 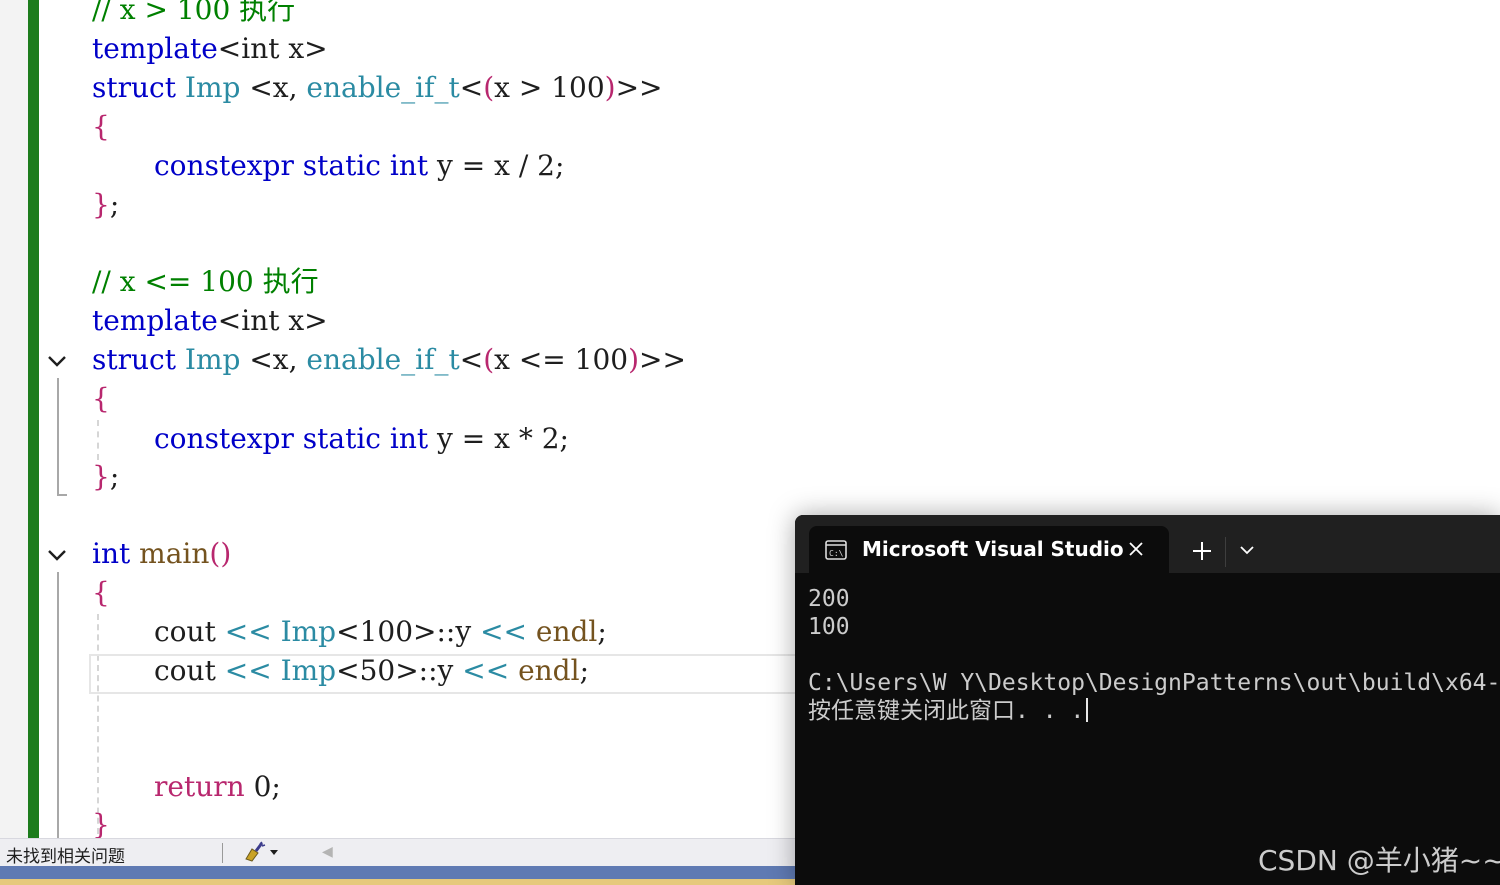 What do you see at coordinates (65, 854) in the screenshot?
I see `issues-status: 未找到相关问题` at bounding box center [65, 854].